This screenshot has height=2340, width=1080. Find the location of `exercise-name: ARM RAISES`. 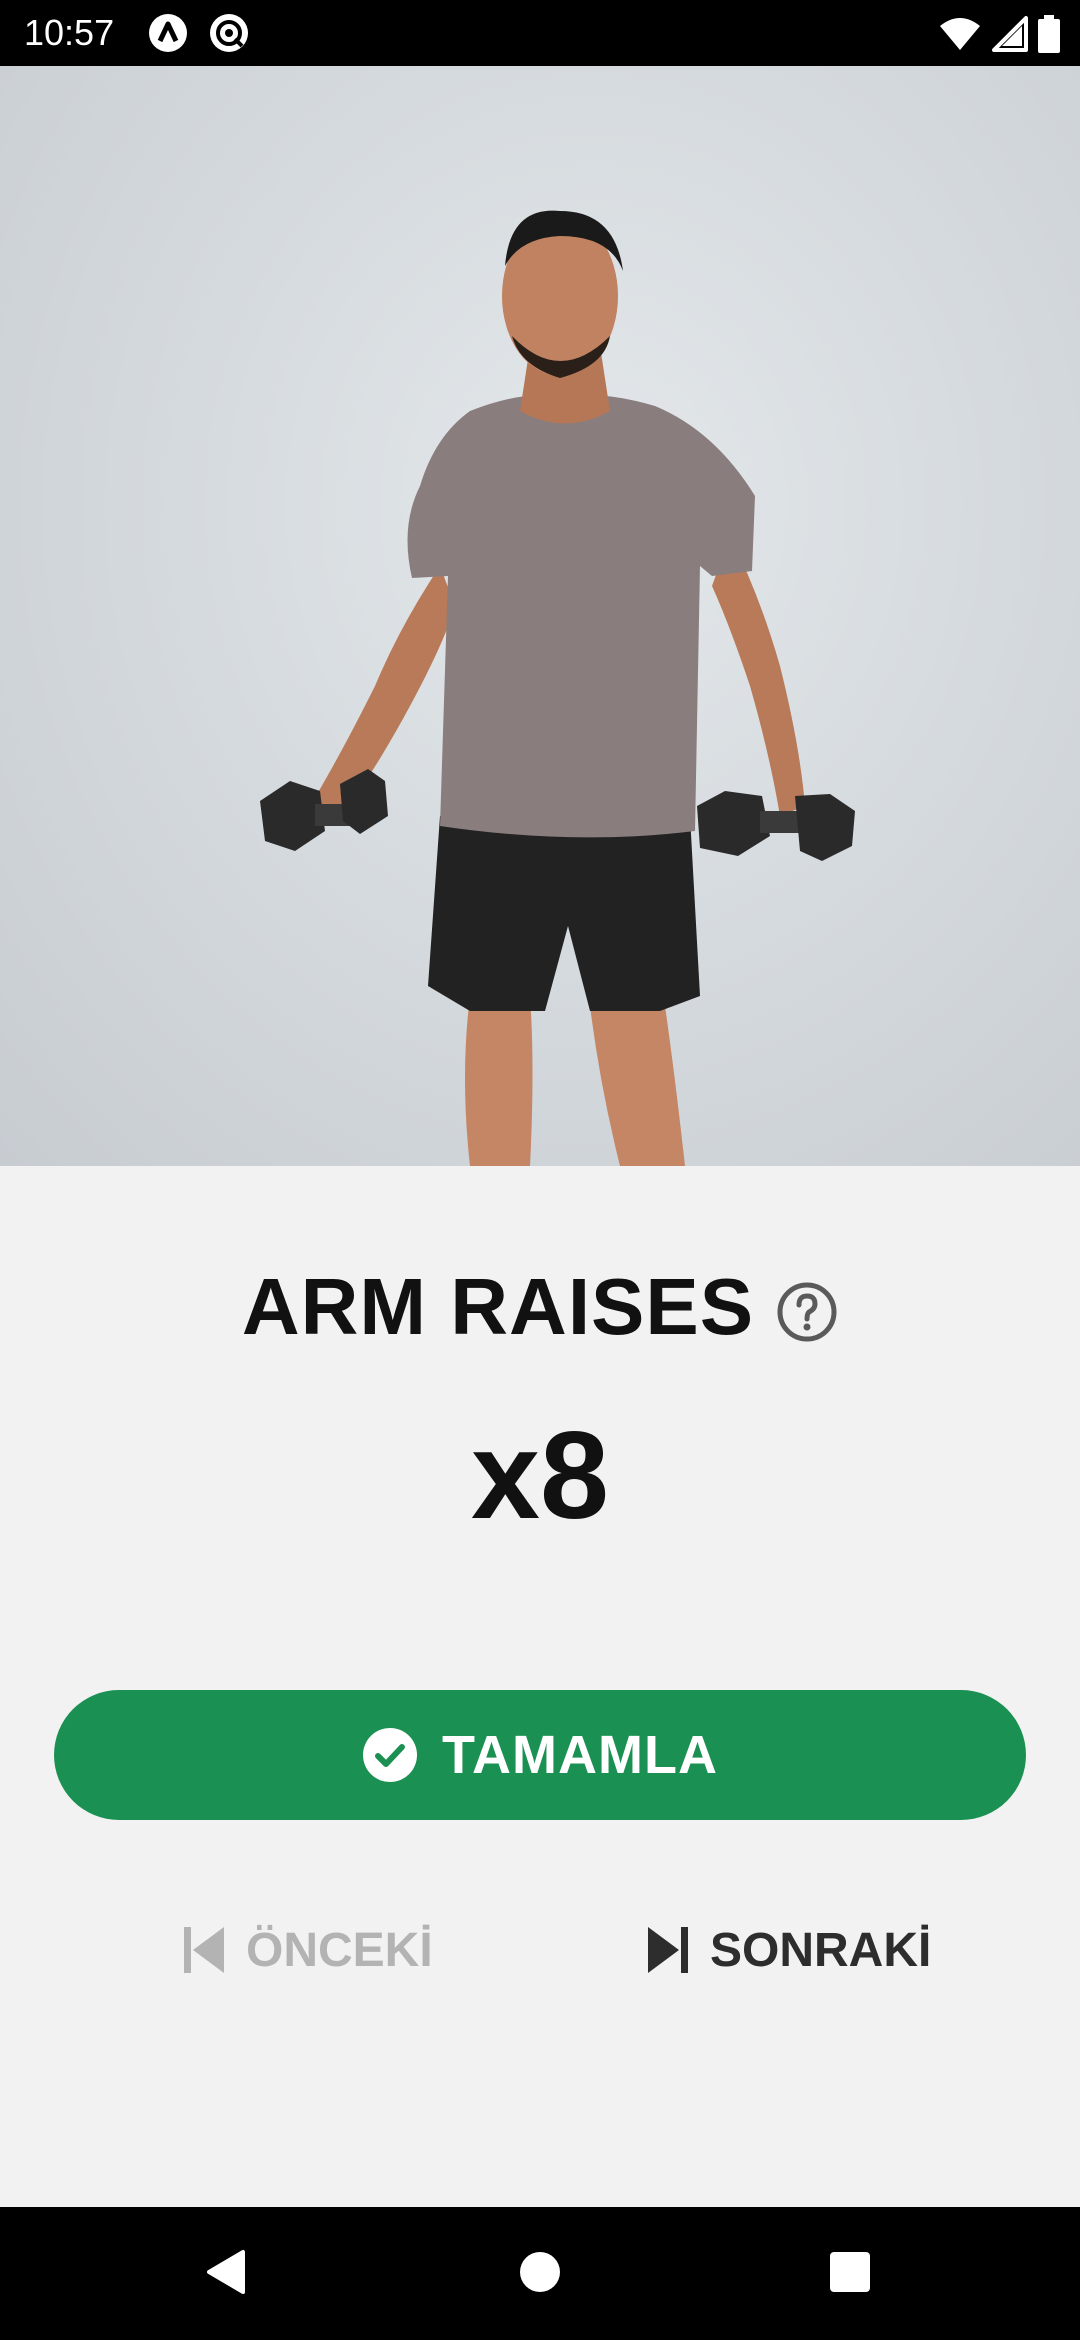

exercise-name: ARM RAISES is located at coordinates (498, 1306).